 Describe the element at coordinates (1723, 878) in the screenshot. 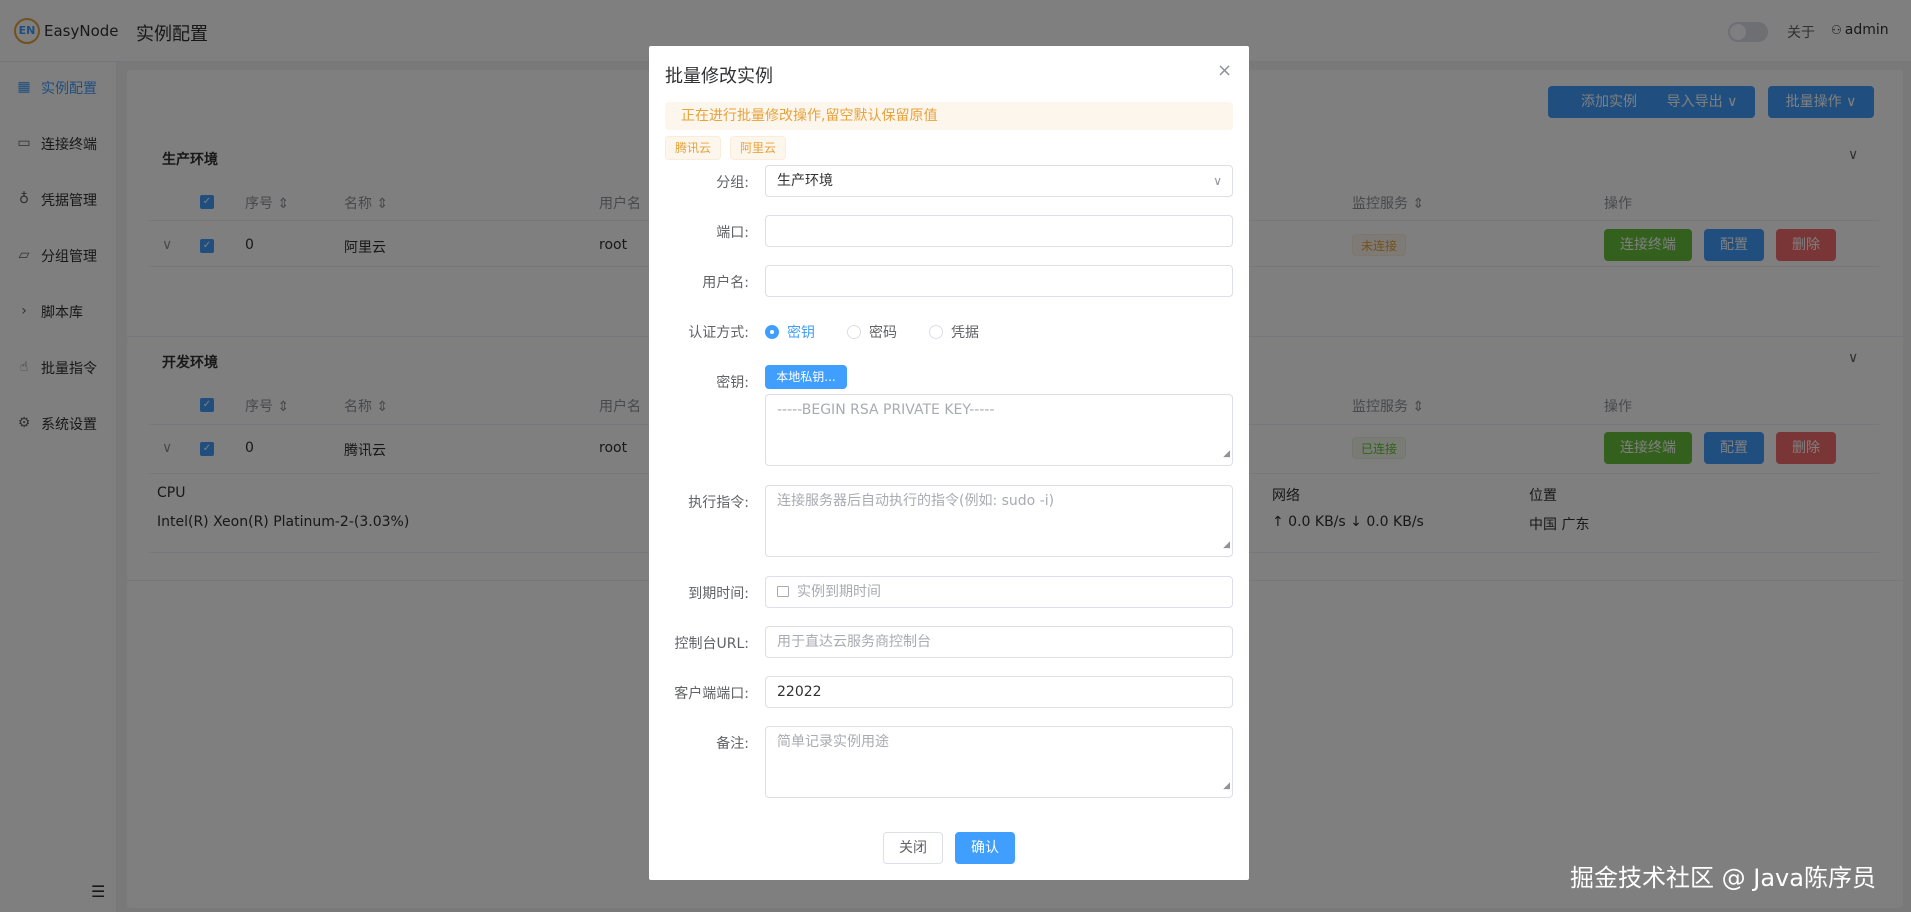

I see `watermark: 掘金技术社区 @ Java陈序员` at that location.